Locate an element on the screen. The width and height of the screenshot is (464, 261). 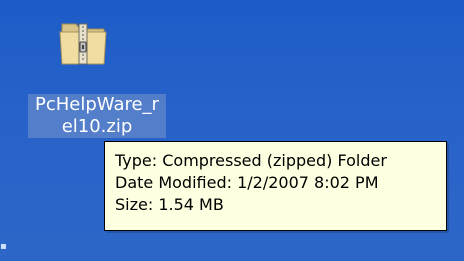
zip-folder-icon is located at coordinates (82, 43).